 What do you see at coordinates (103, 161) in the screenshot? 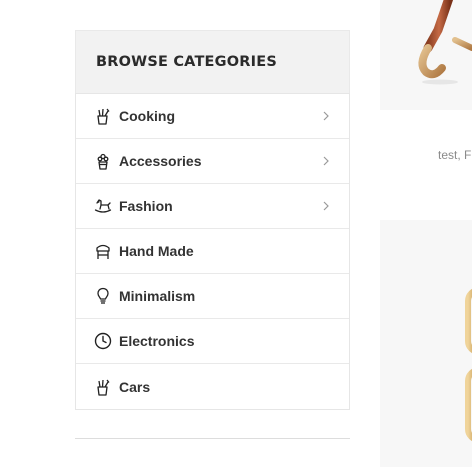
I see `plant-pot-icon` at bounding box center [103, 161].